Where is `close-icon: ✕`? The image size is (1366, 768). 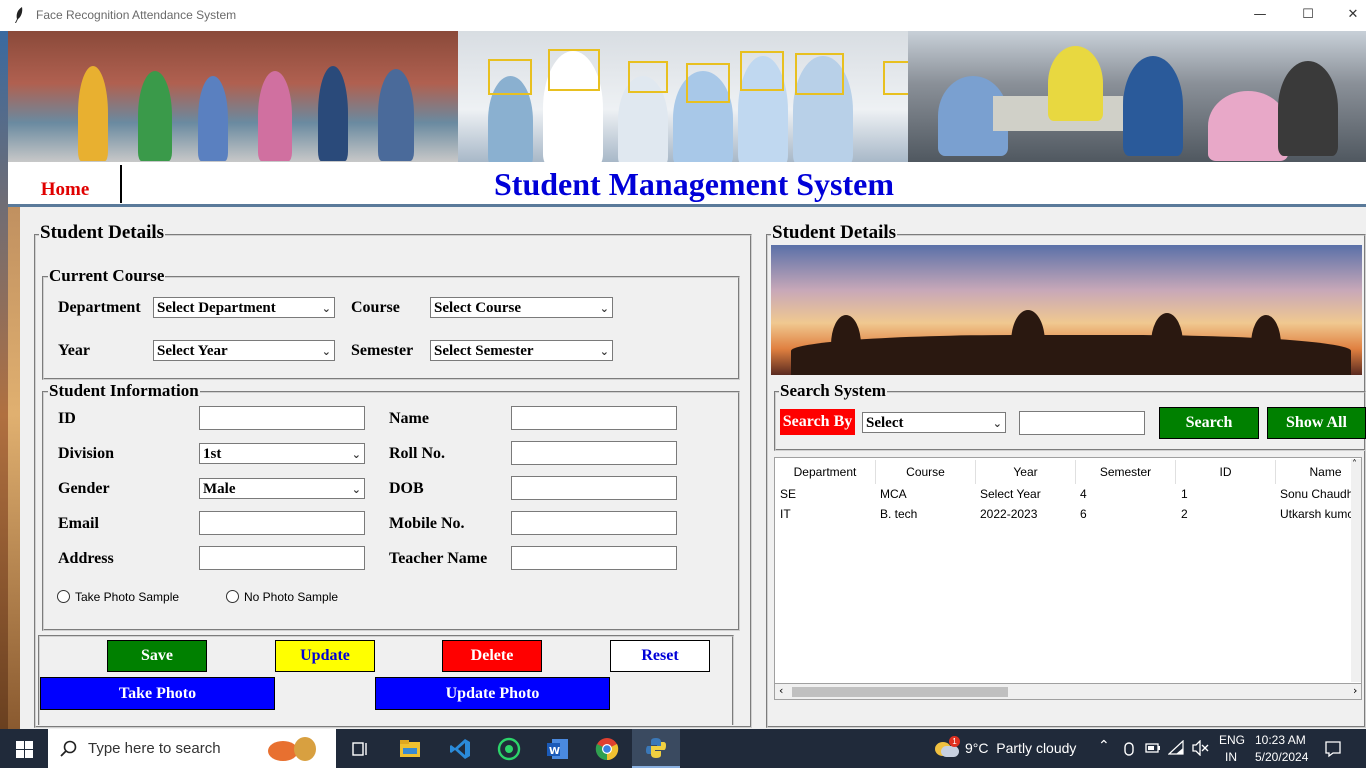
close-icon: ✕ is located at coordinates (1353, 15).